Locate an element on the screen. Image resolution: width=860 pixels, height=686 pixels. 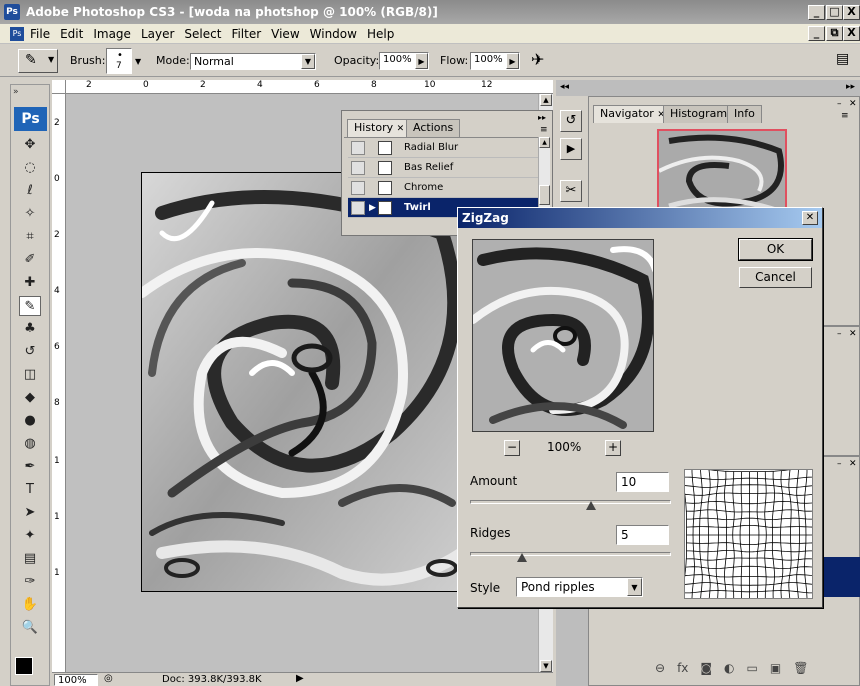
new-group-icon: ▭ is located at coordinates (752, 668).